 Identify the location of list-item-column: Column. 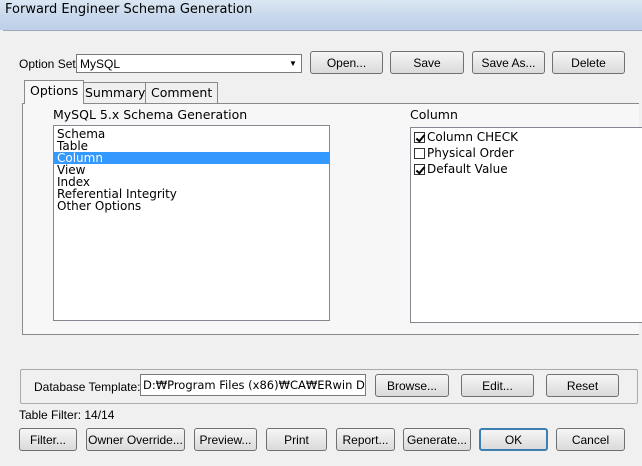
(191, 158).